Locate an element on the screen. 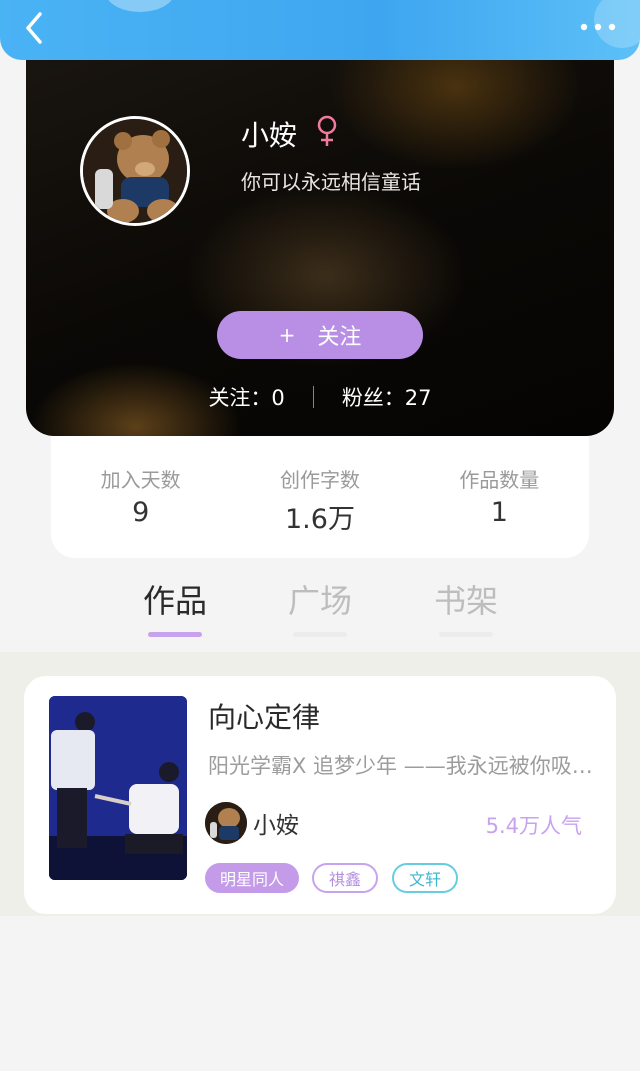  tab-square: 广场 is located at coordinates (320, 606).